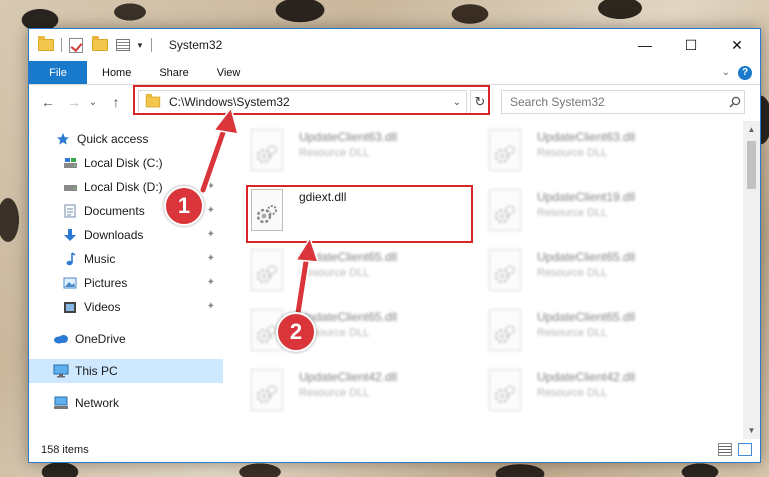  What do you see at coordinates (726, 72) in the screenshot?
I see `expand-ribbon-icon: ⌄` at bounding box center [726, 72].